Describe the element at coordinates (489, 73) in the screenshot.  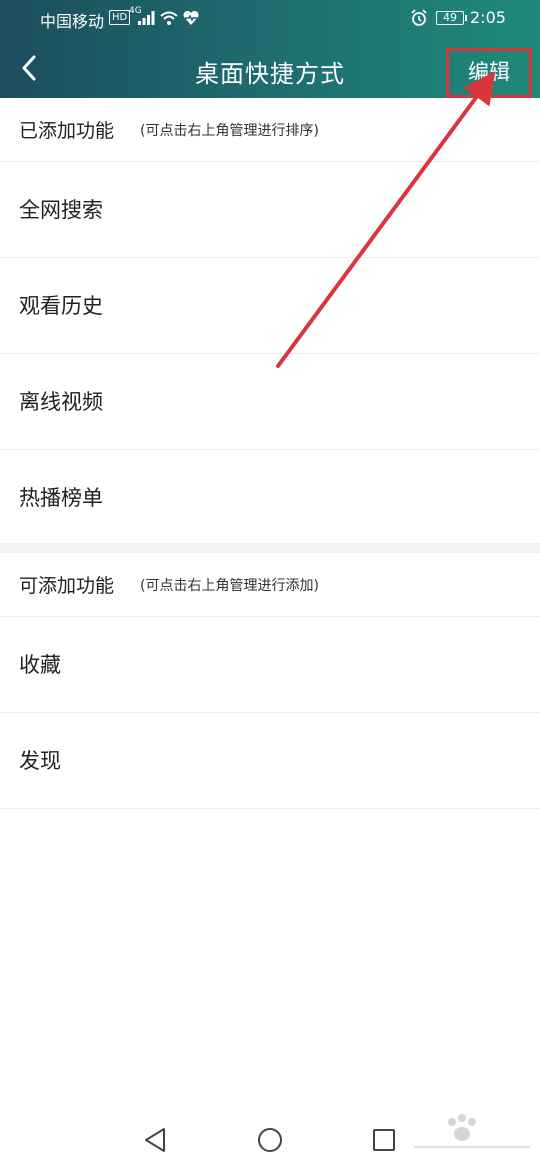
I see `edit-button: 编辑` at that location.